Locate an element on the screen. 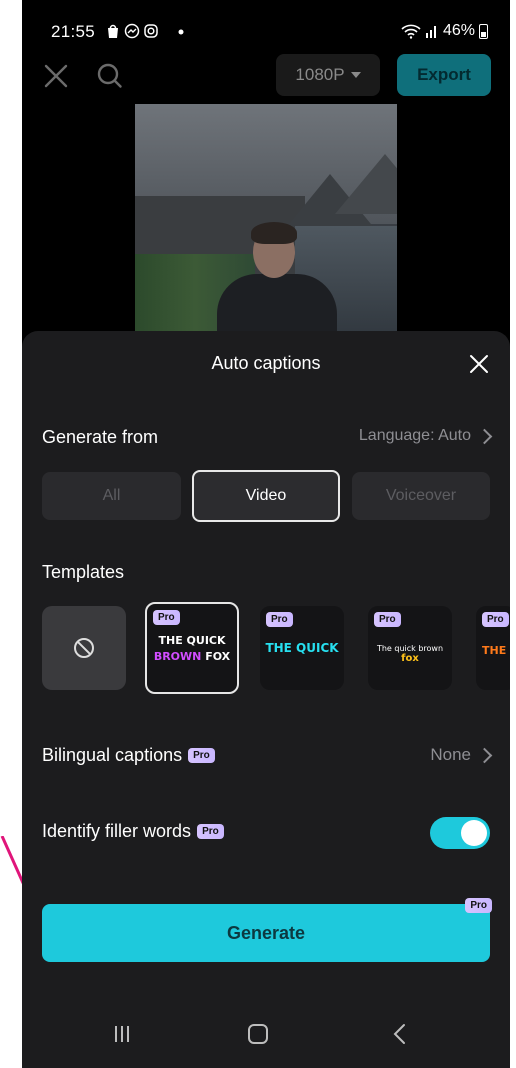  status-right: 46% is located at coordinates (444, 31).